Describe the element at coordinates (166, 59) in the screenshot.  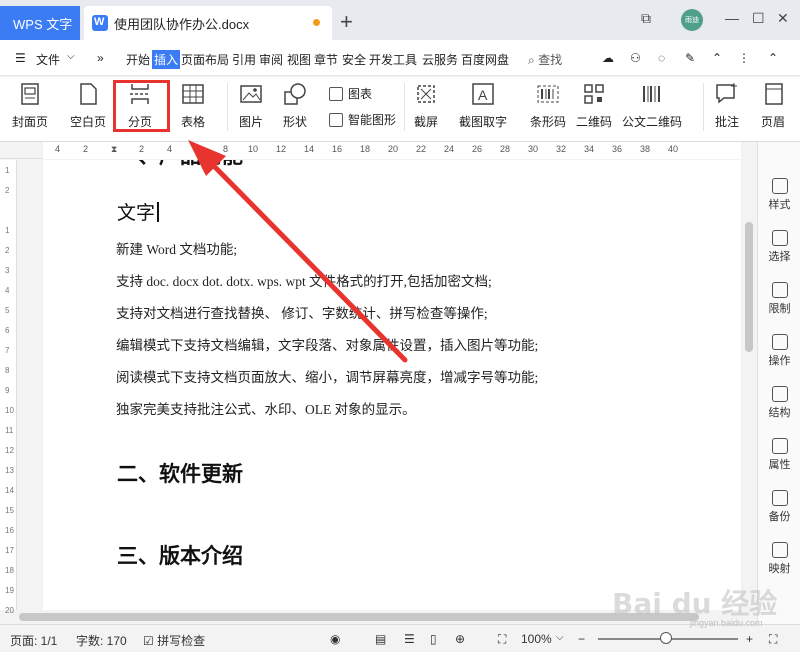
I see `menu-insert: 插入` at that location.